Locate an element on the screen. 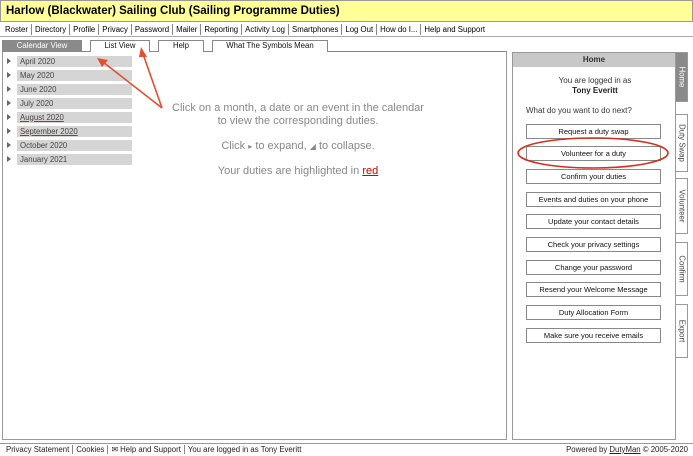  month-item: October 2020 is located at coordinates (69, 145).